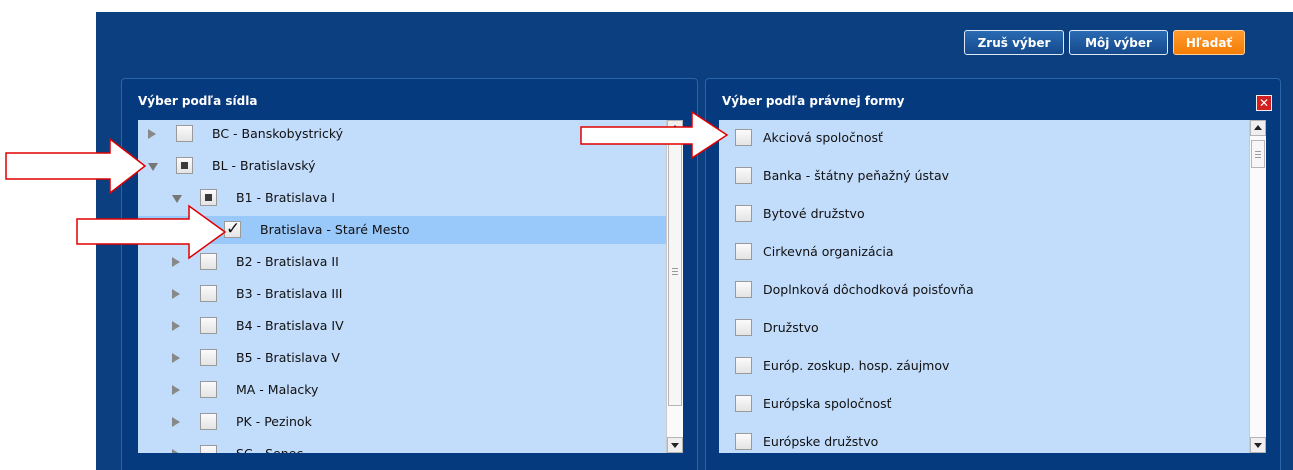  I want to click on search-button: Hľadať, so click(1209, 42).